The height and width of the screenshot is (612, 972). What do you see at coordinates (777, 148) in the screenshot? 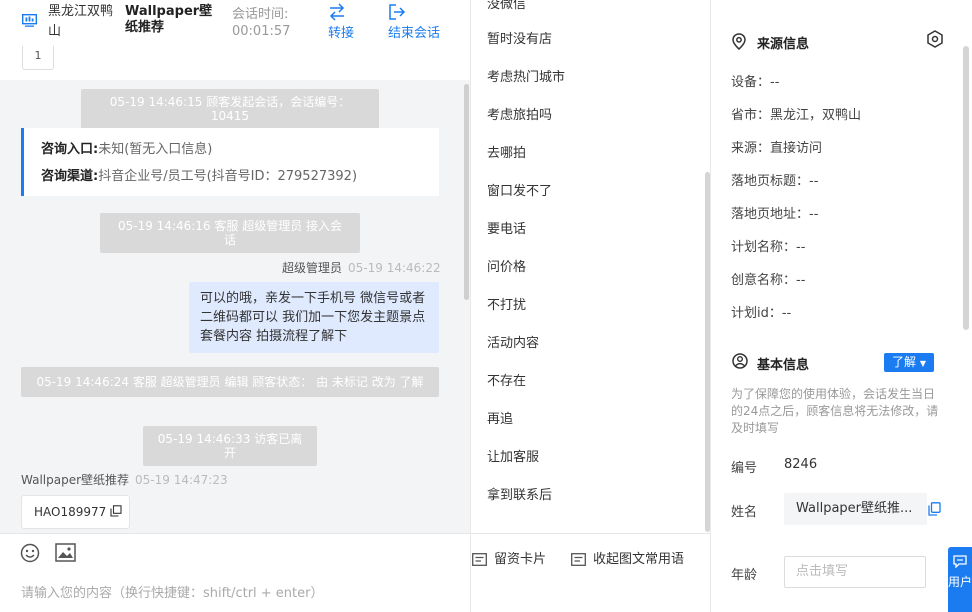
I see `source-field-source: 来源：直接访问` at bounding box center [777, 148].